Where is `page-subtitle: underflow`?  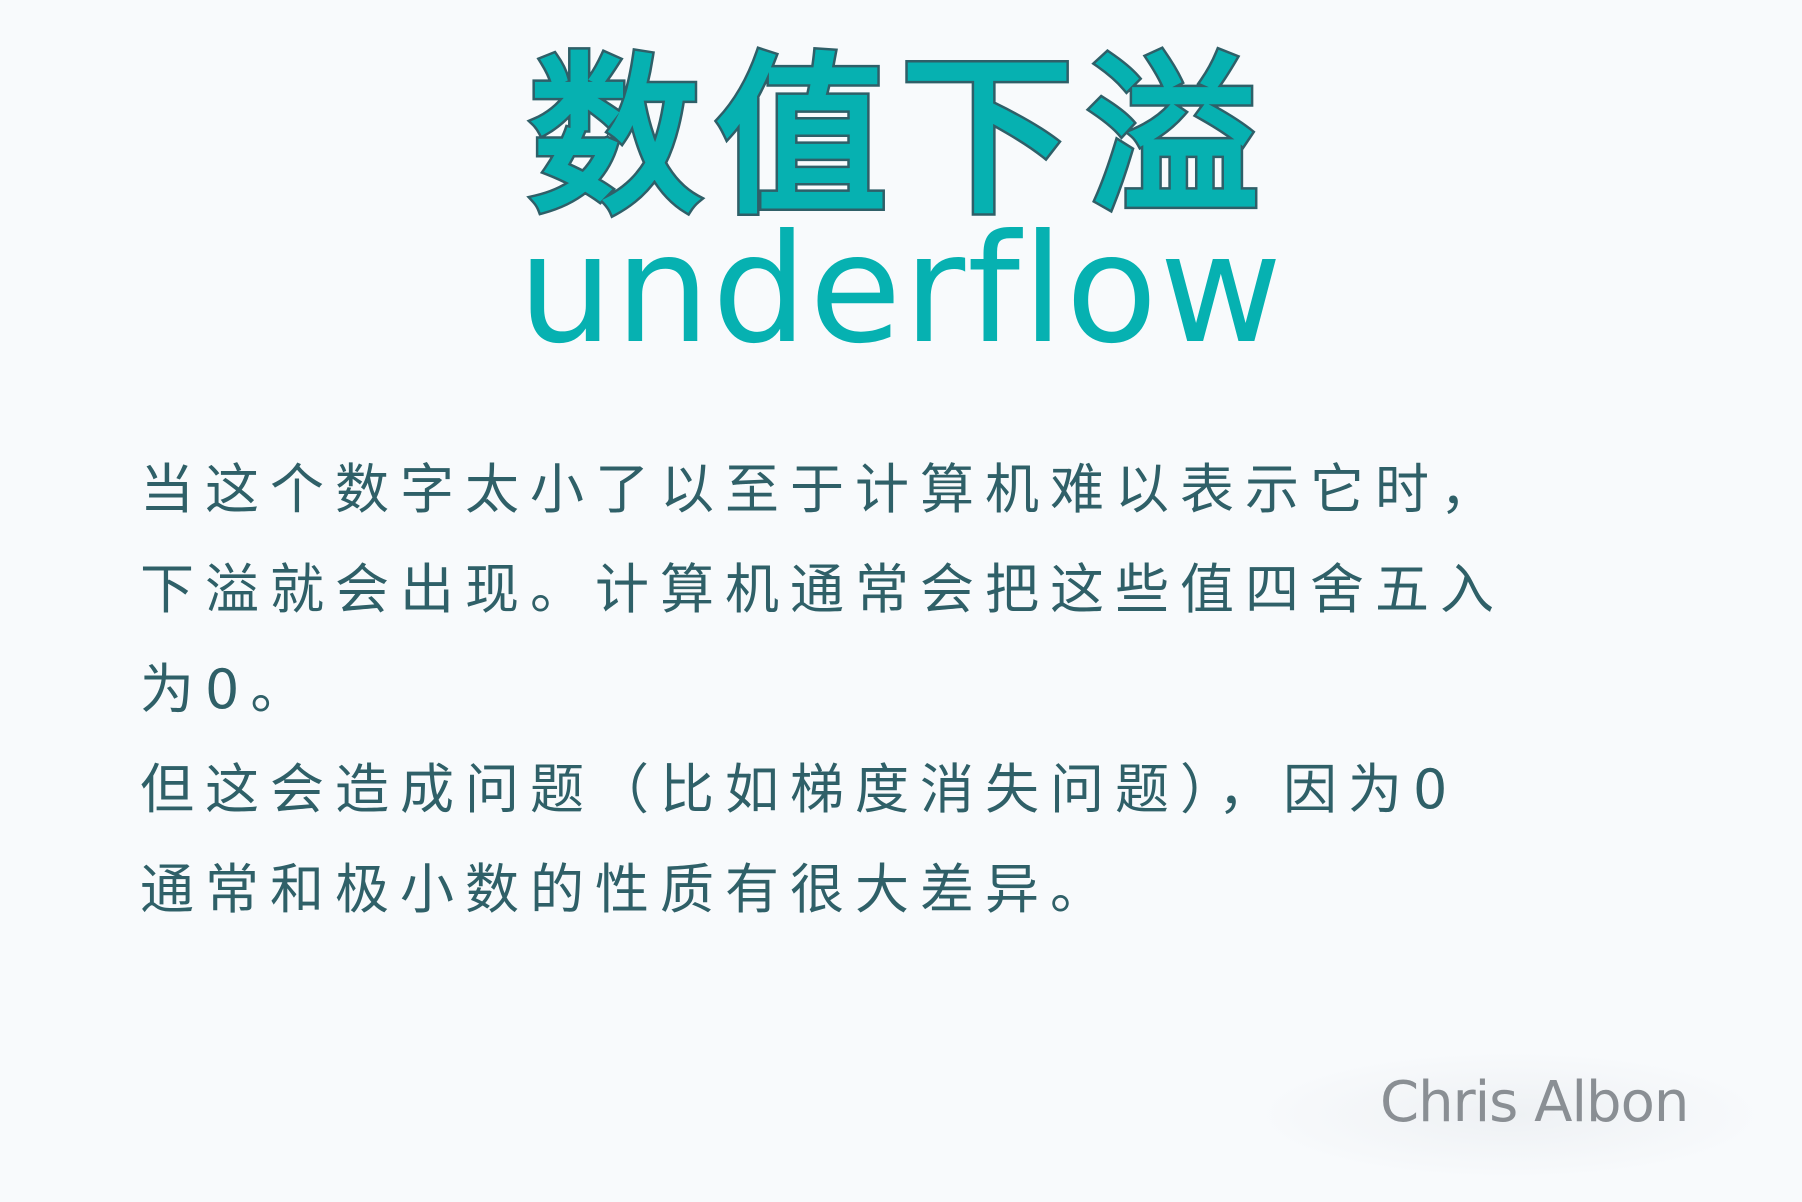
page-subtitle: underflow is located at coordinates (901, 290).